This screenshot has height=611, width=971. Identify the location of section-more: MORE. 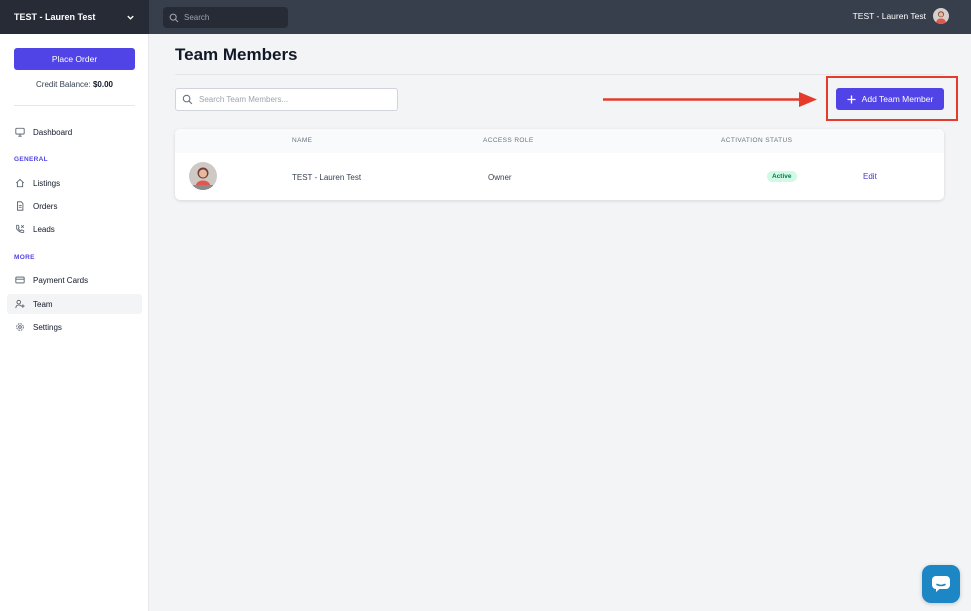
(24, 257).